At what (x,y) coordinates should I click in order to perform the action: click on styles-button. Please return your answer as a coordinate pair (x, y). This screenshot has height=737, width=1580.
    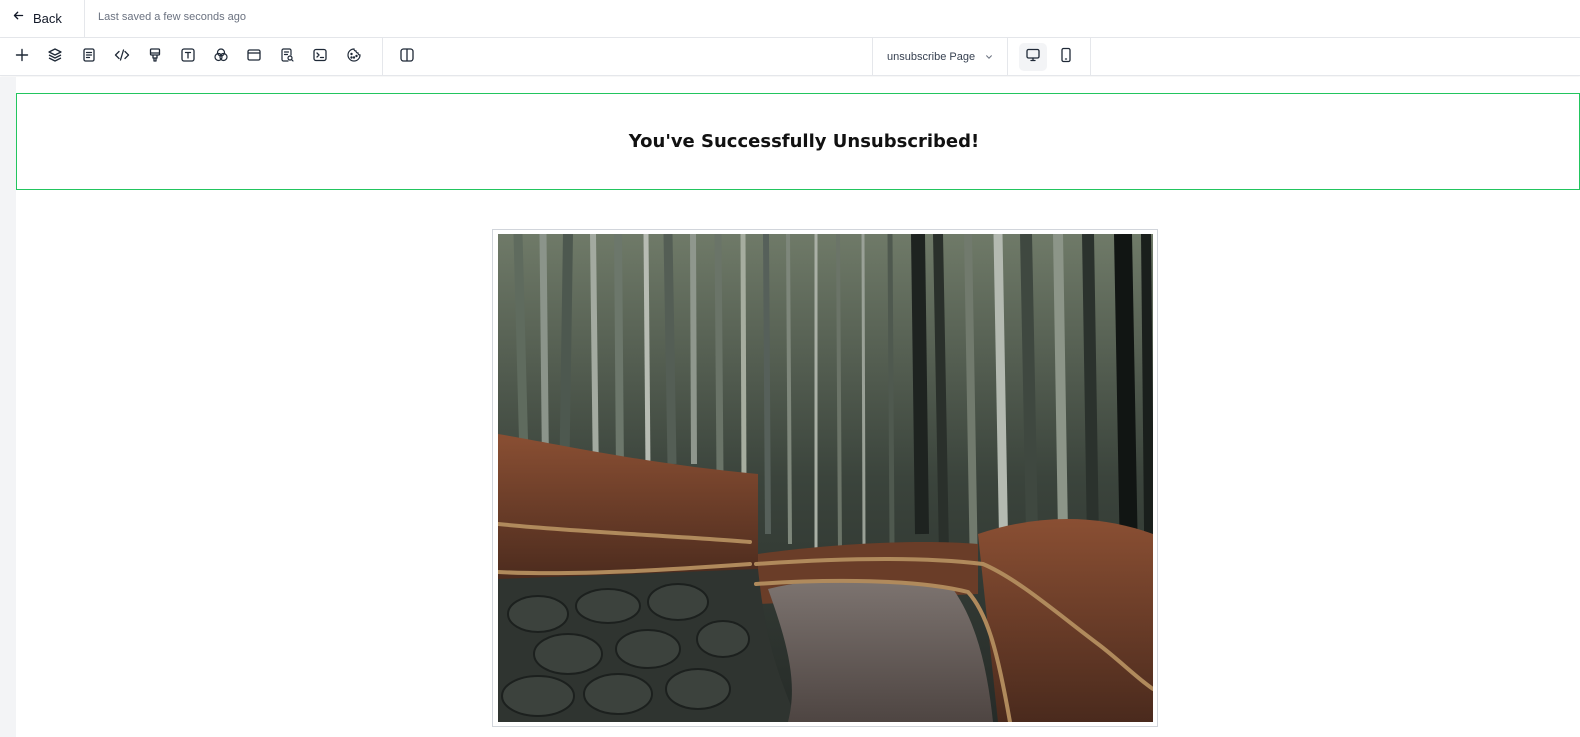
    Looking at the image, I should click on (155, 57).